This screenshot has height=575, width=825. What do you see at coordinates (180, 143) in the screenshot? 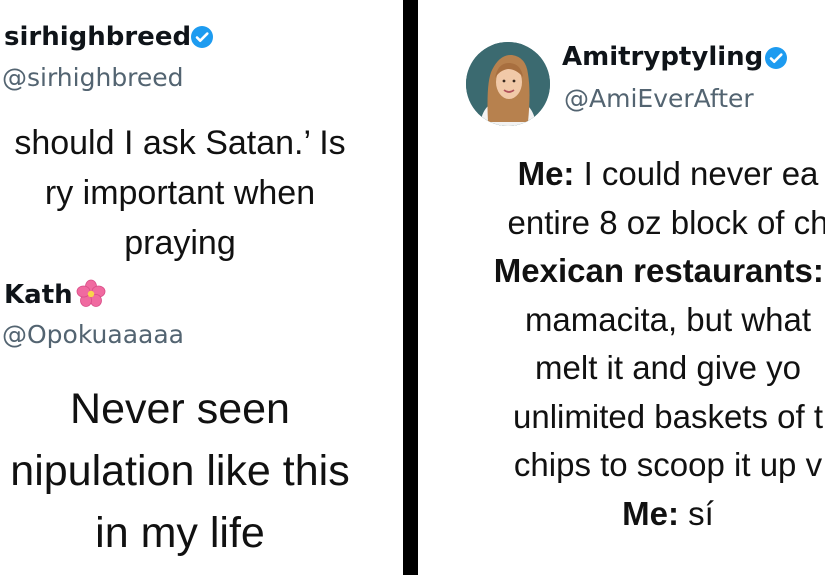
I see `tweet-text-line: should I ask Satan.’ Is` at bounding box center [180, 143].